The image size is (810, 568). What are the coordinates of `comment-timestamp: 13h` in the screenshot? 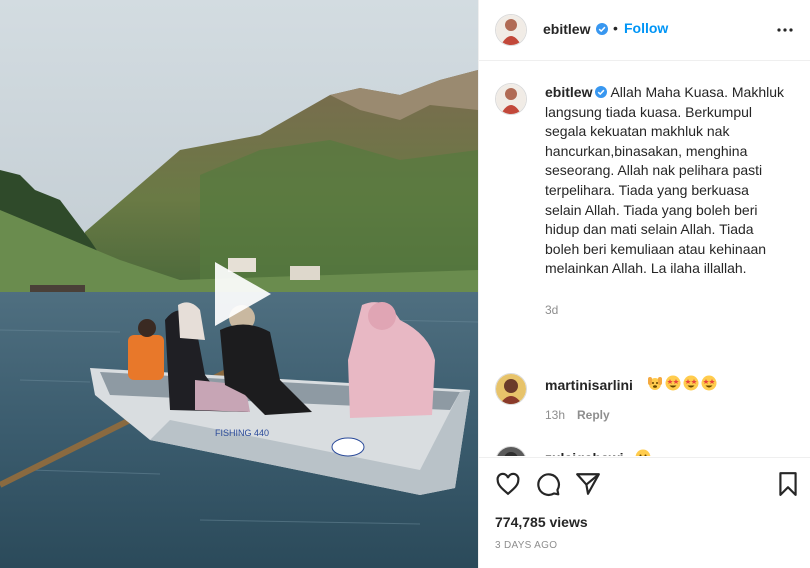 It's located at (555, 415).